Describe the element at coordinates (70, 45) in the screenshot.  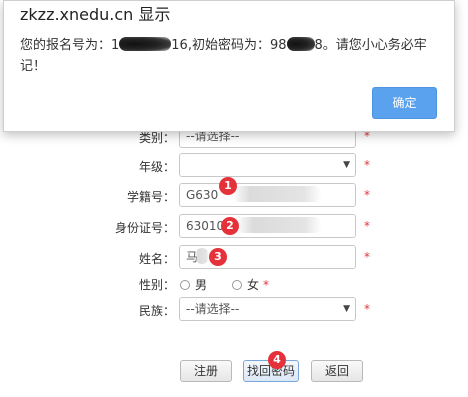
I see `message-prefix: 您的报名号为：1` at that location.